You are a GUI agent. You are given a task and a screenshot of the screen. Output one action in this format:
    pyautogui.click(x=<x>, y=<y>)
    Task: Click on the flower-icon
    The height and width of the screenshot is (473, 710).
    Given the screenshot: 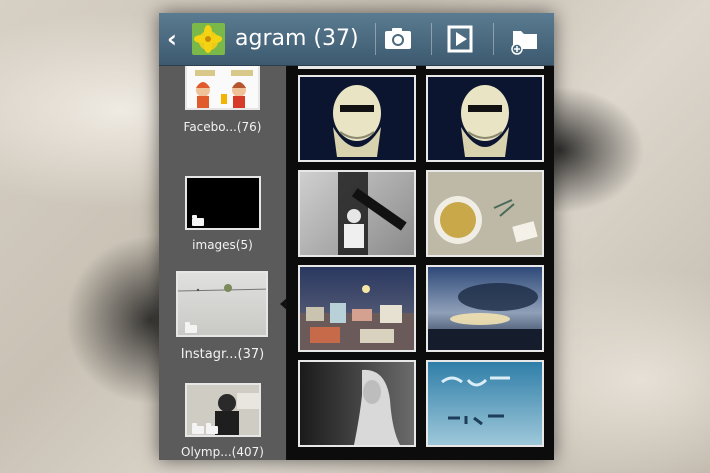 What is the action you would take?
    pyautogui.click(x=208, y=39)
    